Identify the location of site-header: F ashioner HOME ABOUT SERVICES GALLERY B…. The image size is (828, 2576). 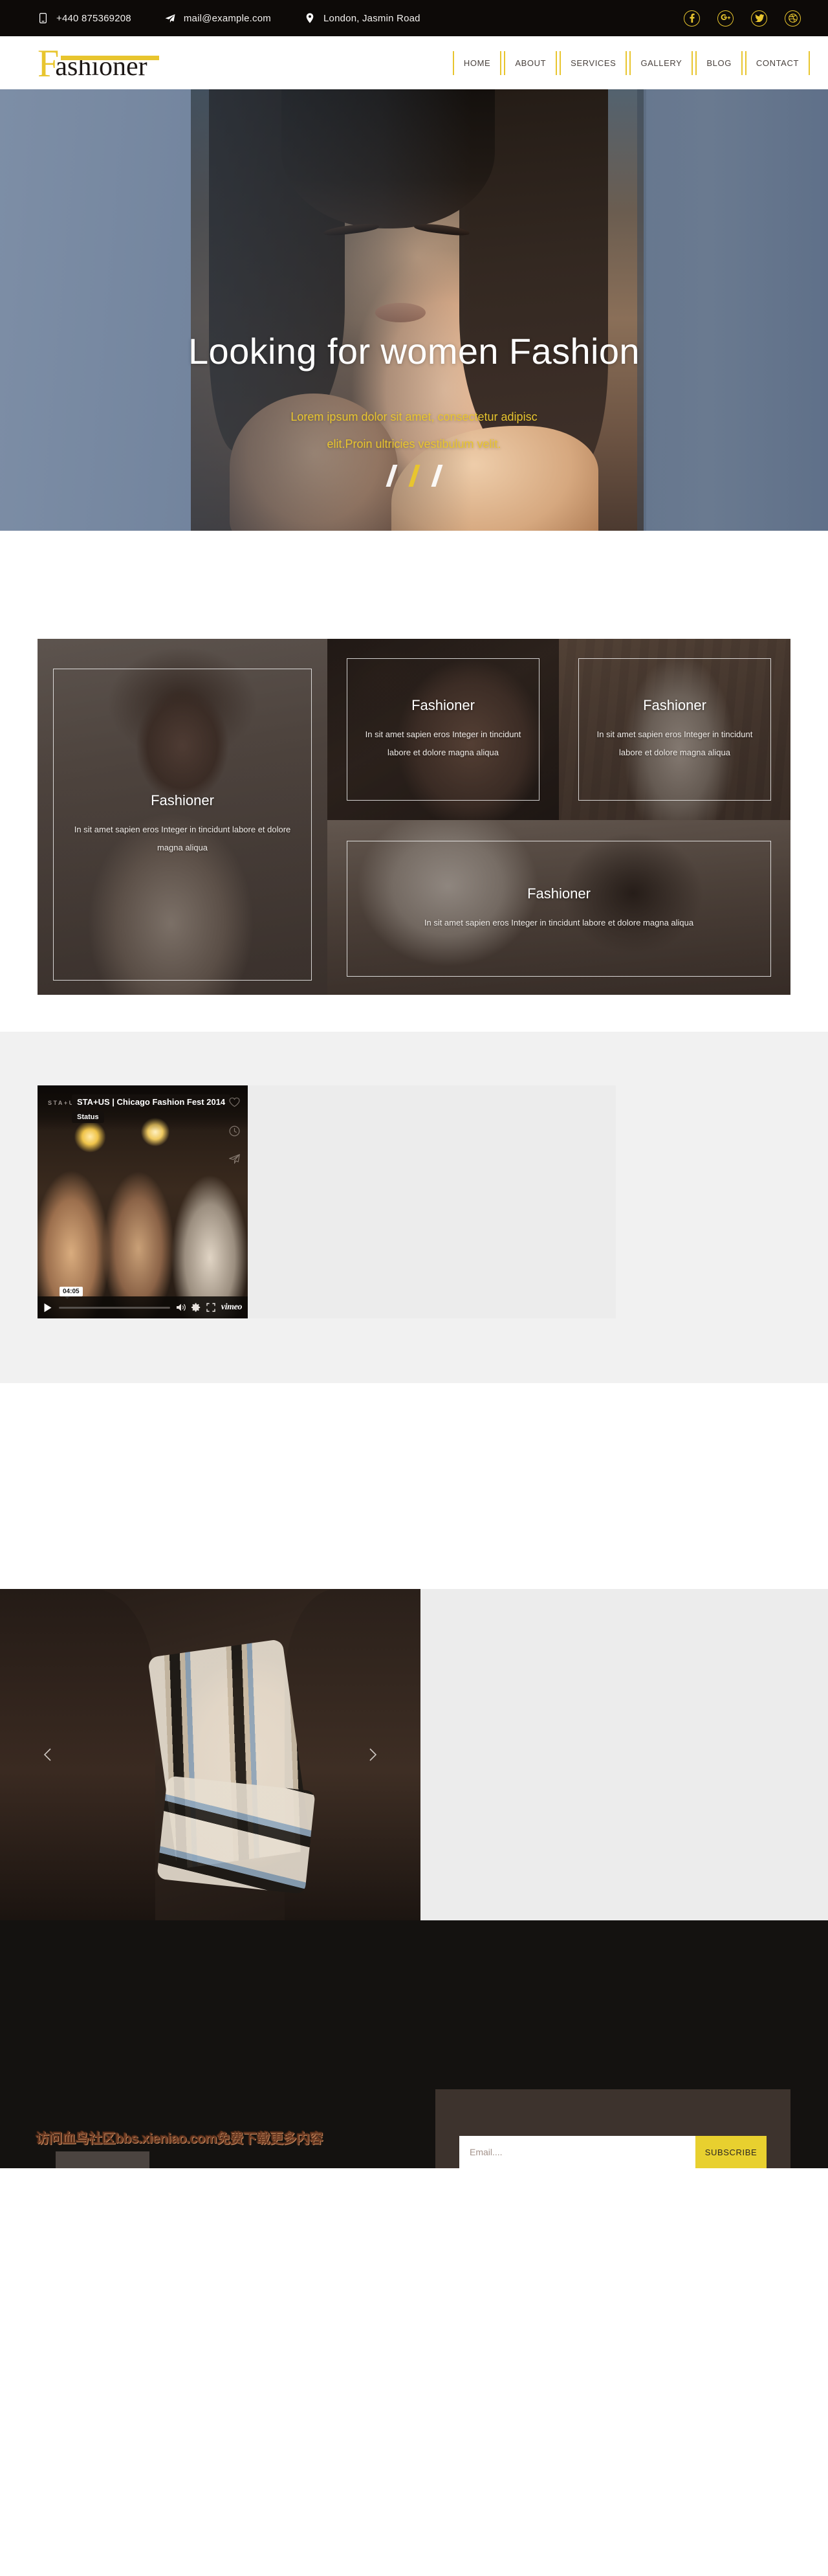
(414, 62).